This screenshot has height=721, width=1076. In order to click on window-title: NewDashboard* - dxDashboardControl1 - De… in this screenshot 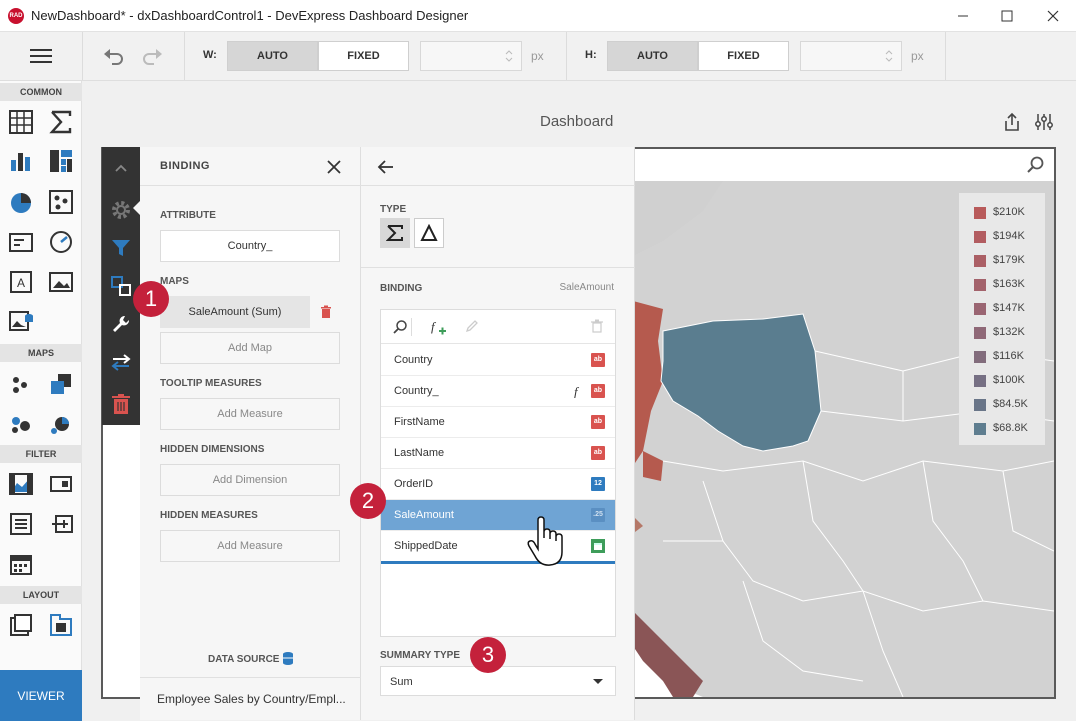, I will do `click(250, 15)`.